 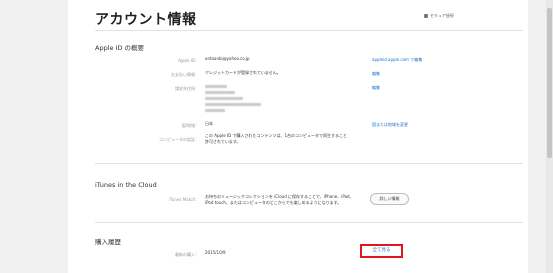 What do you see at coordinates (389, 199) in the screenshot?
I see `learn-more-button: 詳しい情報` at bounding box center [389, 199].